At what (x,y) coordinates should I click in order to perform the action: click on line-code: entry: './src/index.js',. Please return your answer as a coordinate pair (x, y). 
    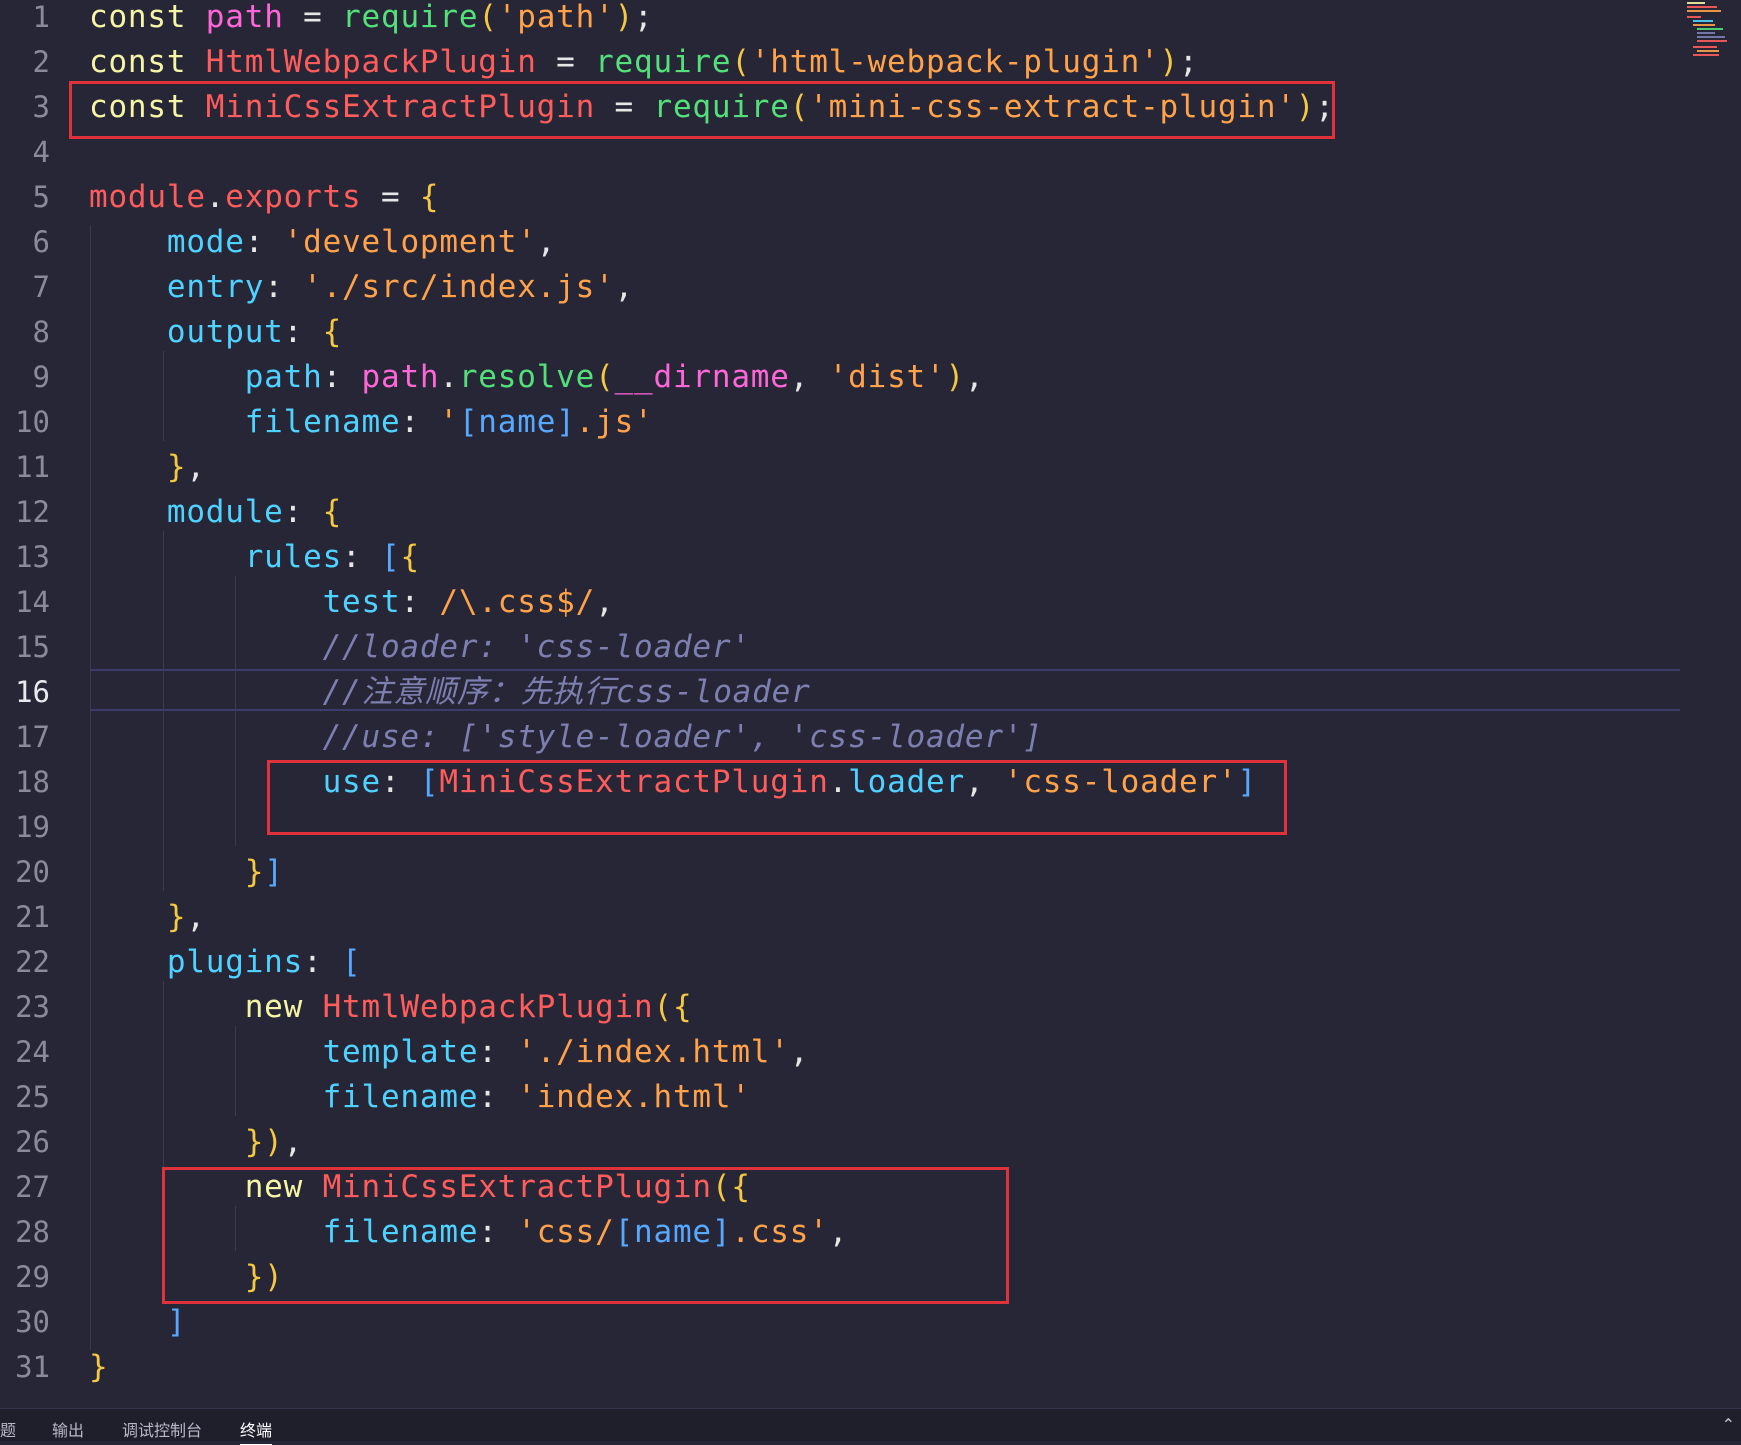
    Looking at the image, I should click on (361, 287).